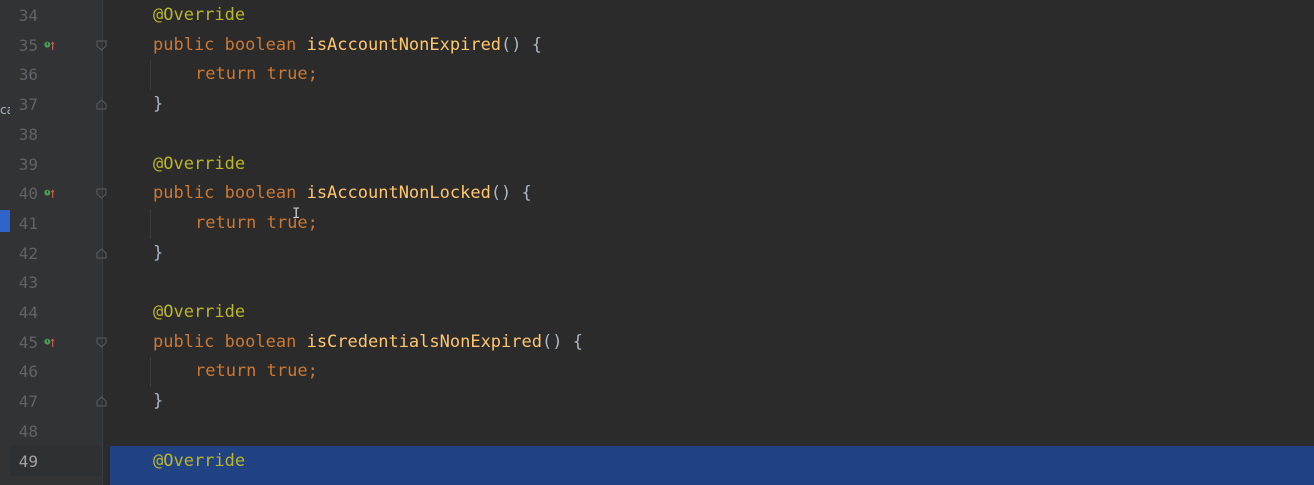 This screenshot has width=1314, height=485. What do you see at coordinates (24, 343) in the screenshot?
I see `line-number: 45` at bounding box center [24, 343].